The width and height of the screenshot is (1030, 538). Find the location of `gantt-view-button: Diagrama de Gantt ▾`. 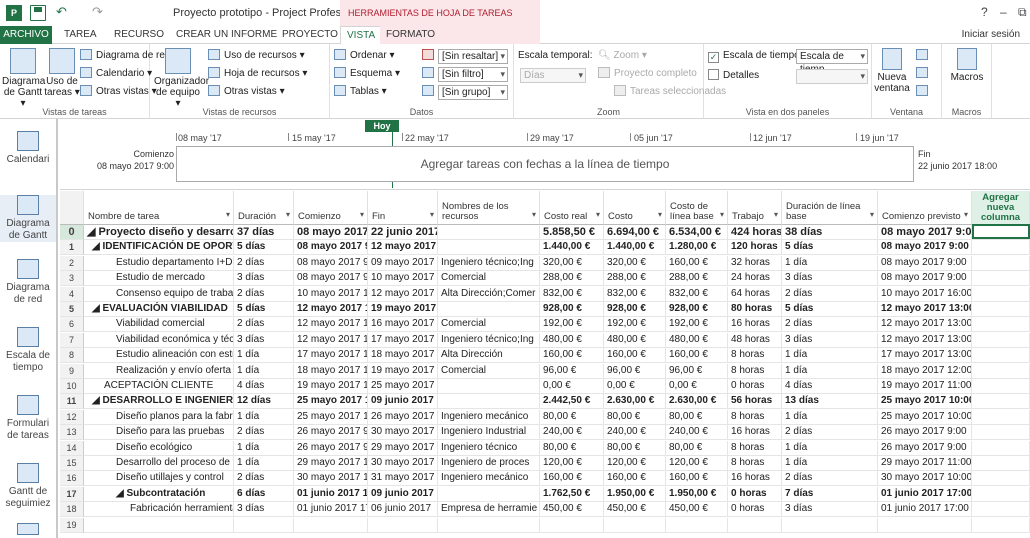

gantt-view-button: Diagrama de Gantt ▾ is located at coordinates (23, 78).